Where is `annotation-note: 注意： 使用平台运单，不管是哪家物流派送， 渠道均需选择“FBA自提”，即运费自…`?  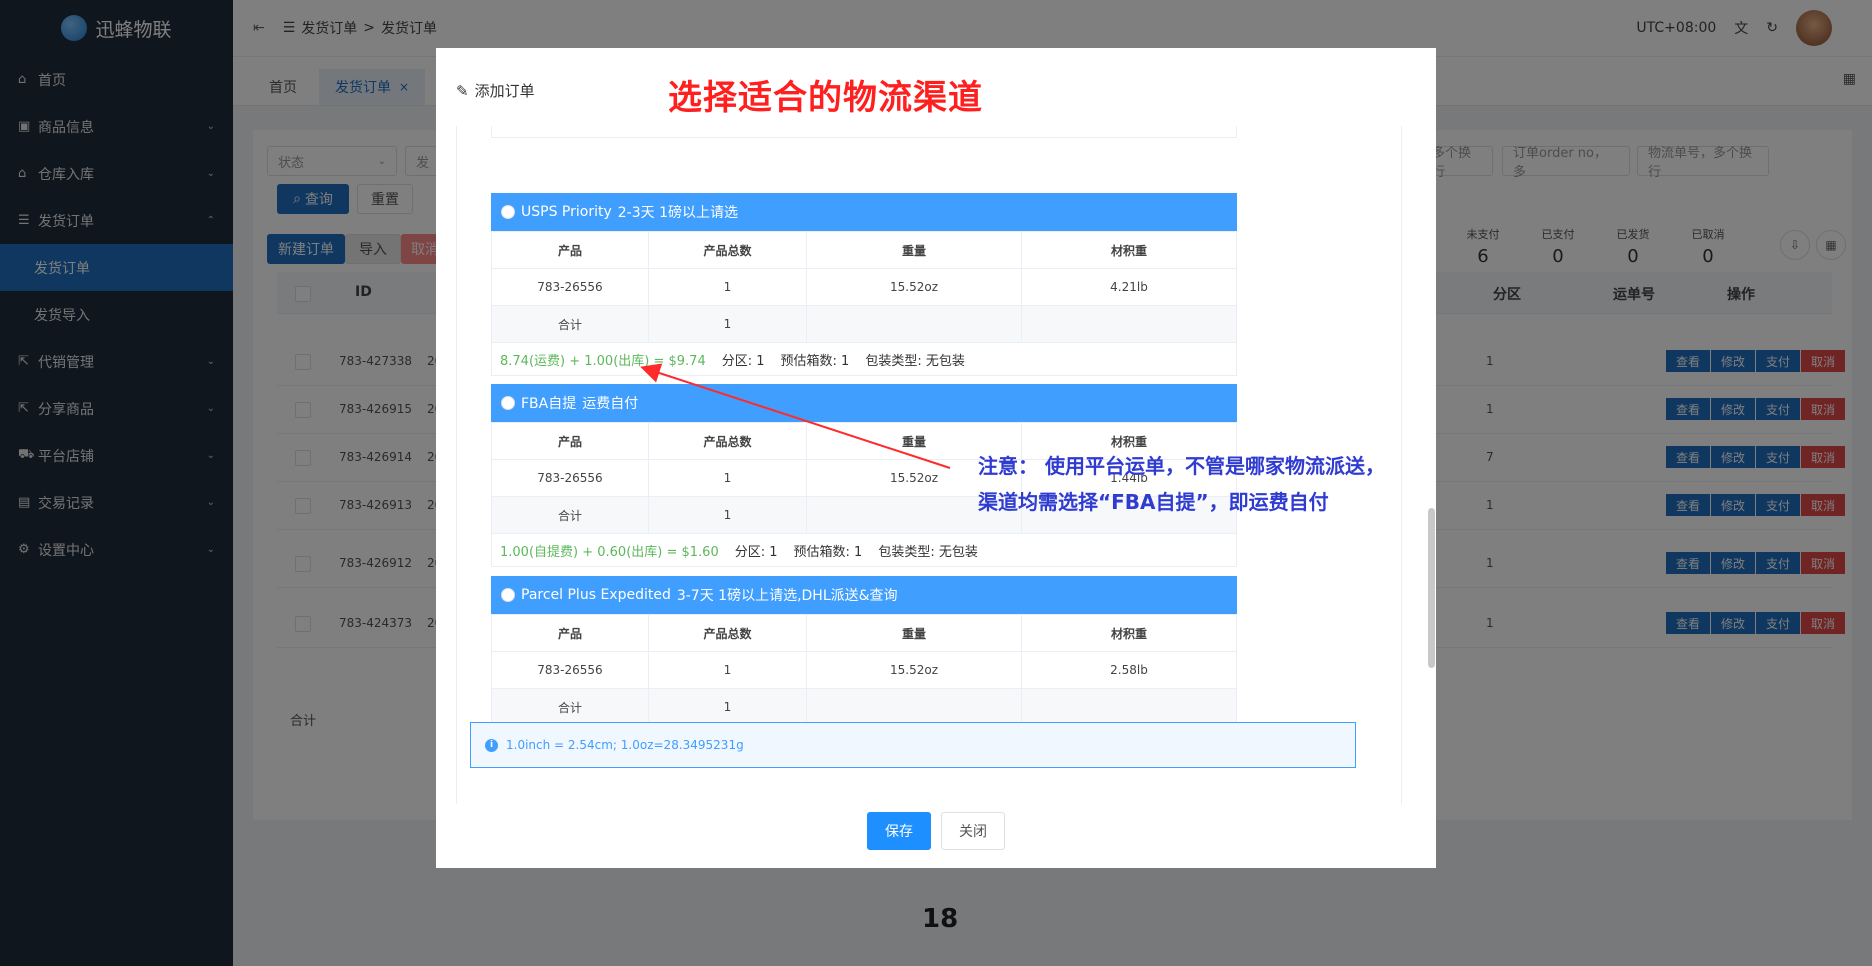 annotation-note: 注意： 使用平台运单，不管是哪家物流派送， 渠道均需选择“FBA自提”，即运费自… is located at coordinates (1181, 484).